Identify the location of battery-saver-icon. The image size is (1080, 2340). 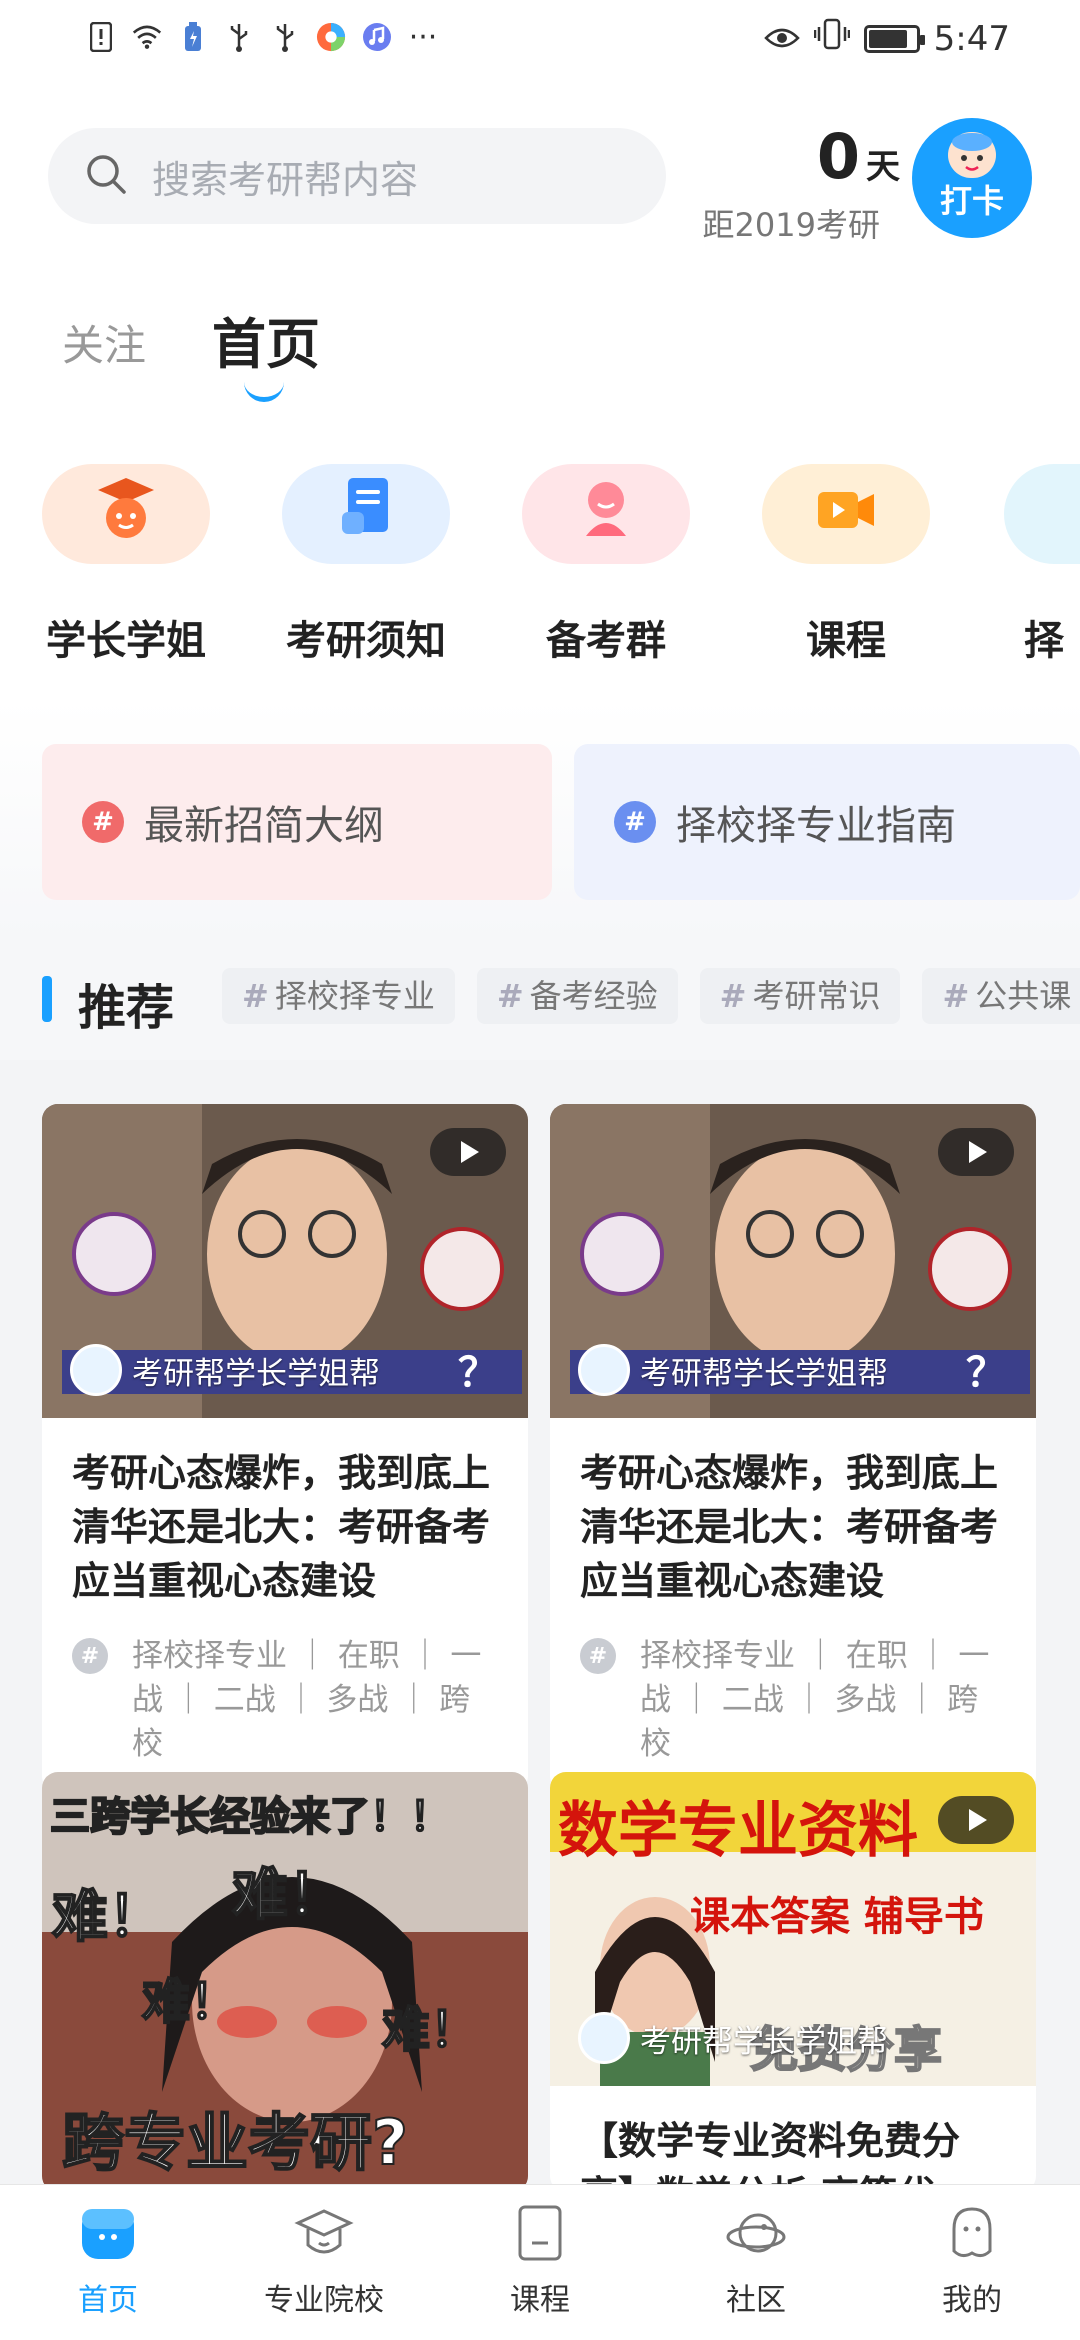
(193, 37).